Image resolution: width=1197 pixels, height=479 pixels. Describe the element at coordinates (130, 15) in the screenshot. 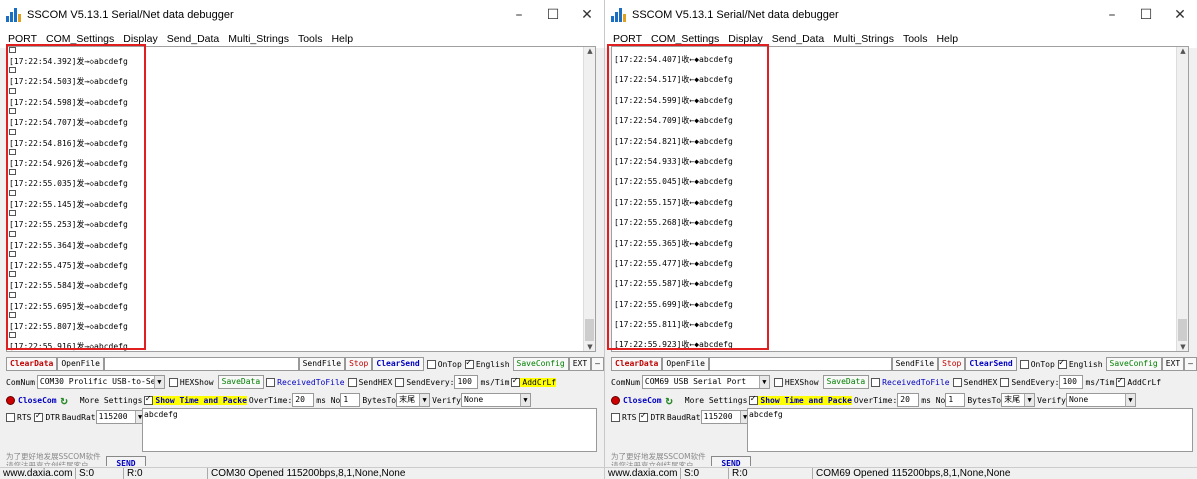

I see `window-title: SSCOM V5.13.1 Serial/Net data debugger` at that location.